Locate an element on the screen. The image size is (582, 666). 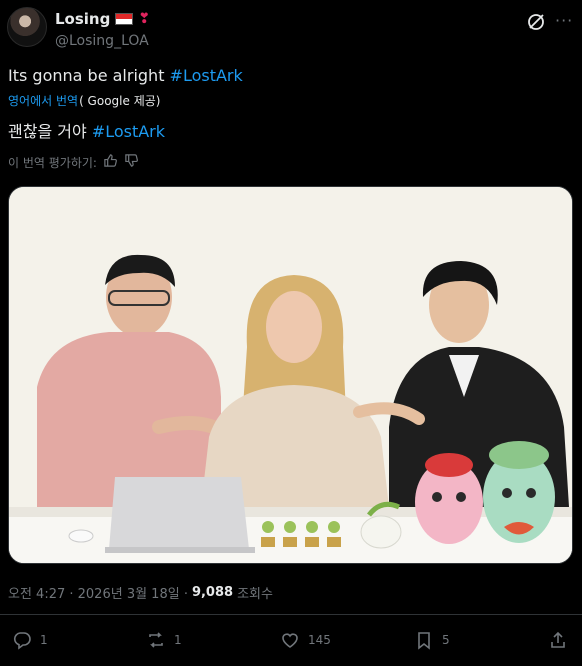
rate-translation-label: 이 번역 평가하기: is located at coordinates (52, 162).